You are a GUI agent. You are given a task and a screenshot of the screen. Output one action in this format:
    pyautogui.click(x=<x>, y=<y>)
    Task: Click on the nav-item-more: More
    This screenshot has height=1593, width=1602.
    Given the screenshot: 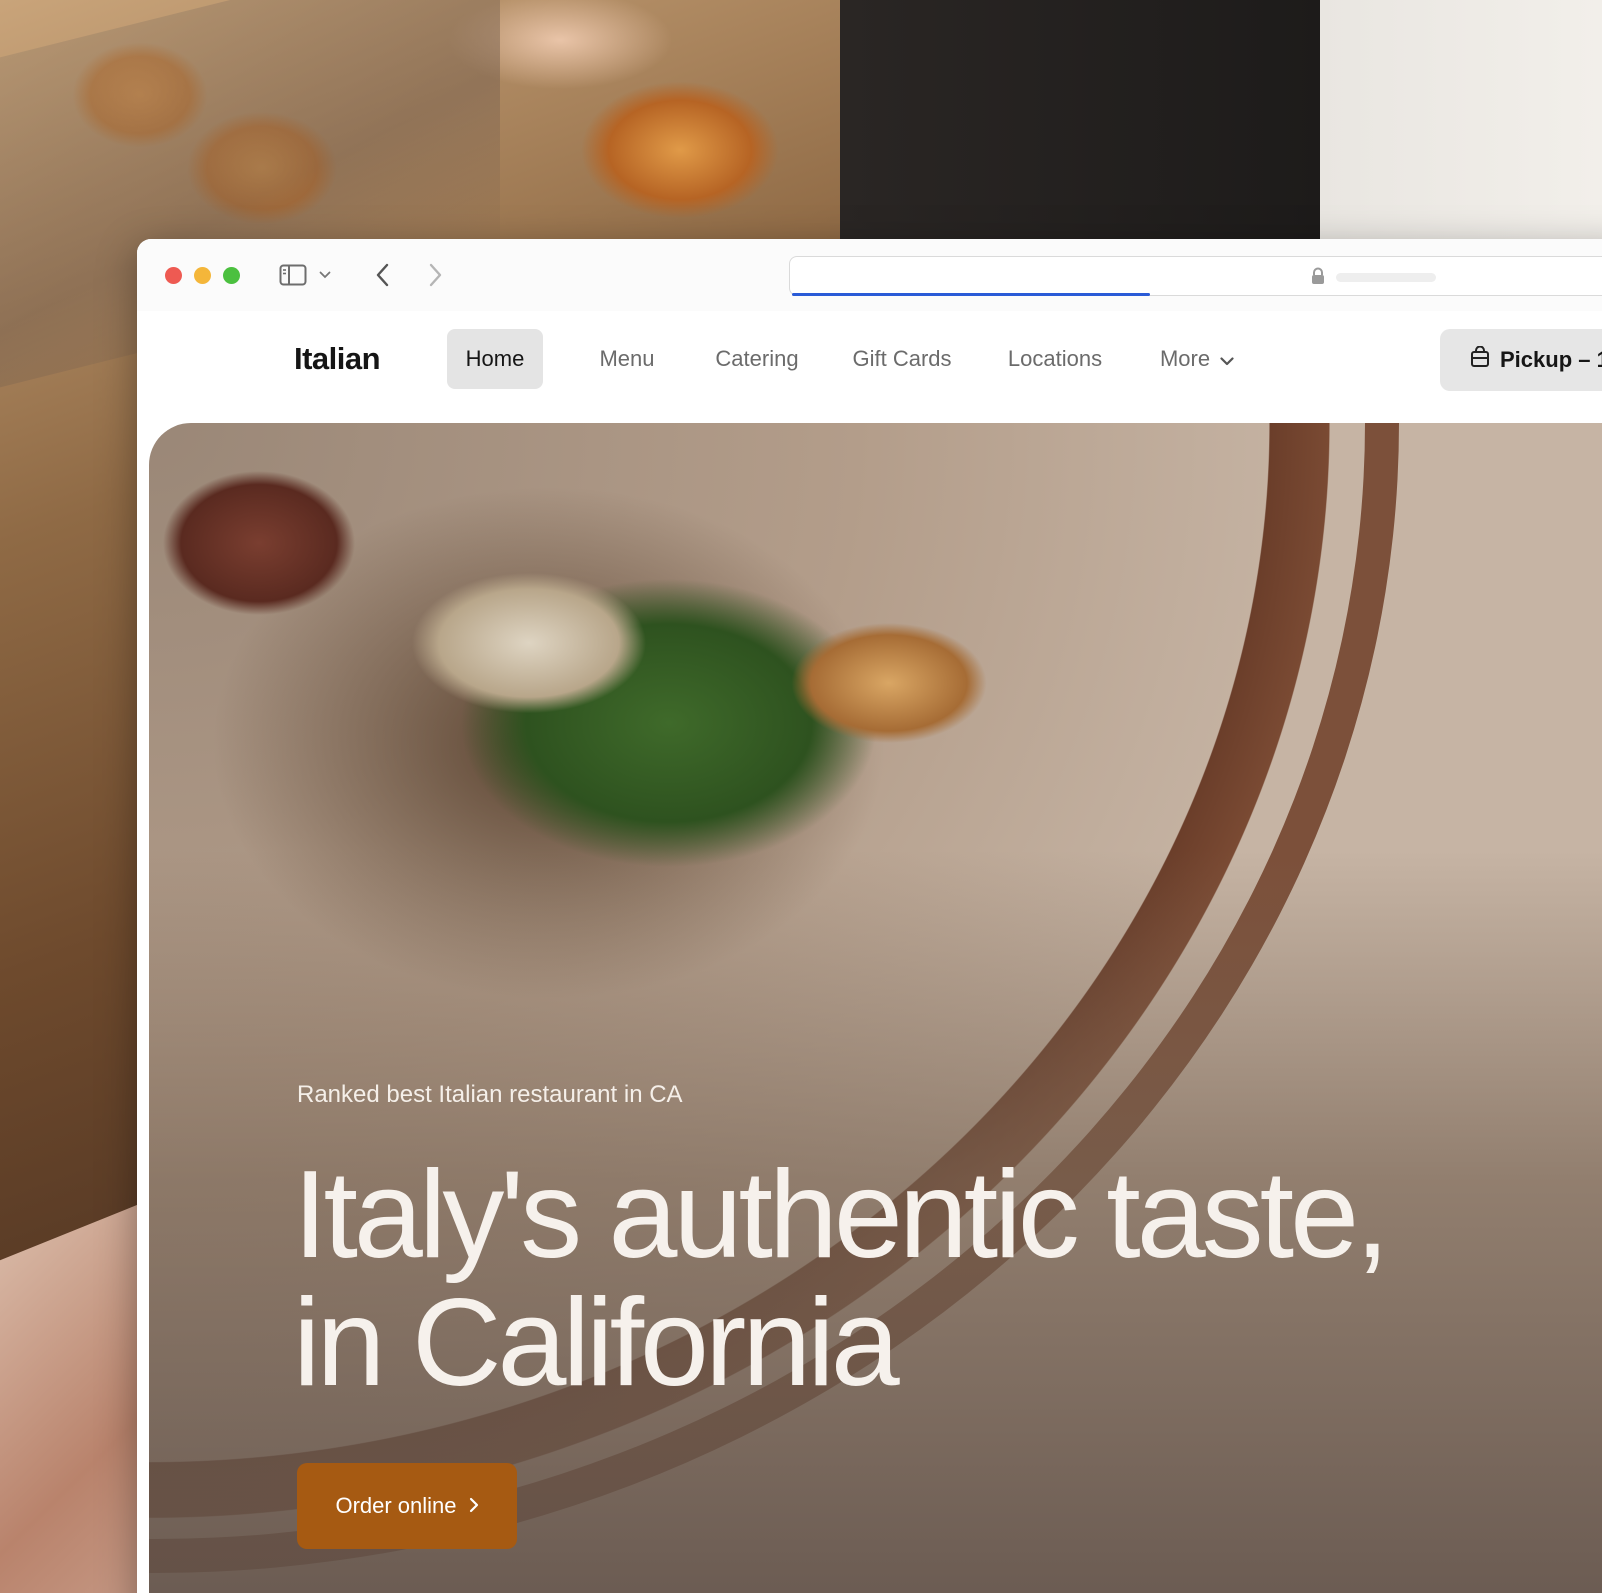 What is the action you would take?
    pyautogui.click(x=1197, y=359)
    